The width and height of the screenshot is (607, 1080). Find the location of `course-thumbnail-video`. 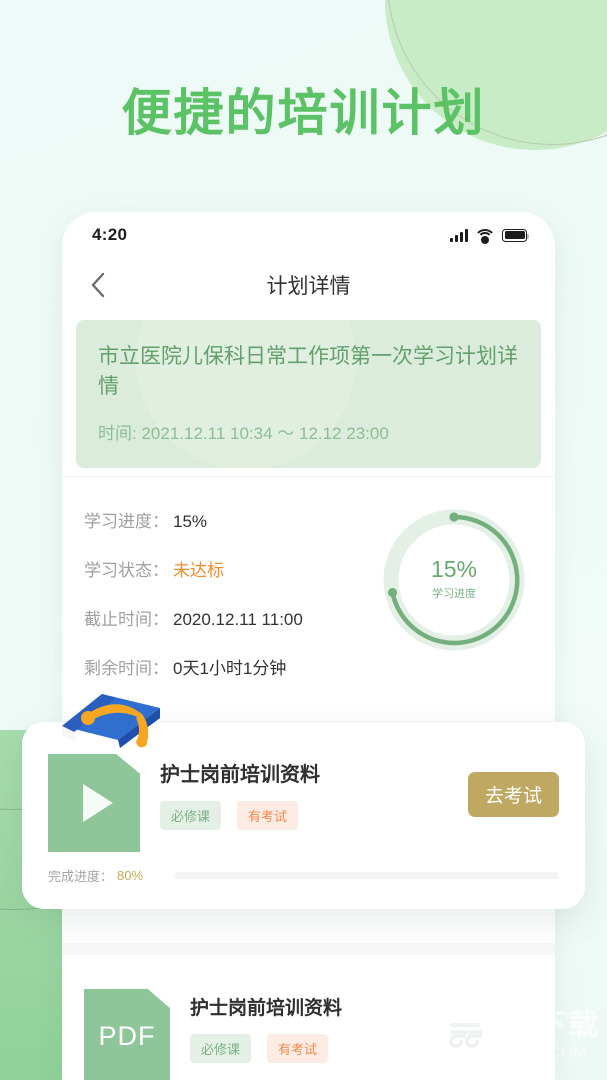

course-thumbnail-video is located at coordinates (94, 803).